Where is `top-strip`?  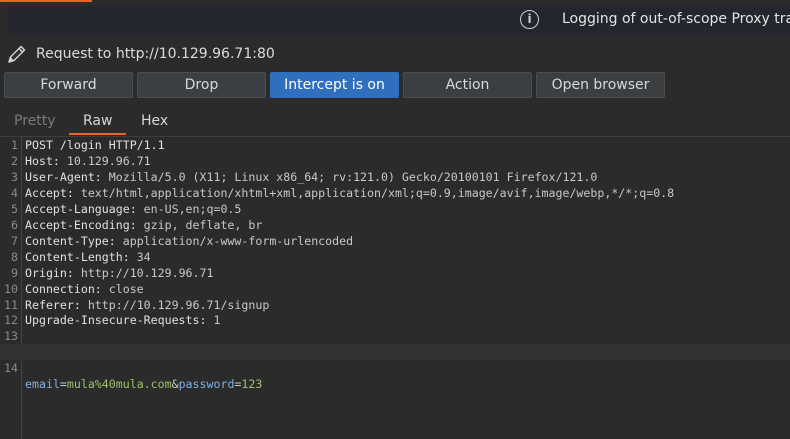
top-strip is located at coordinates (395, 1).